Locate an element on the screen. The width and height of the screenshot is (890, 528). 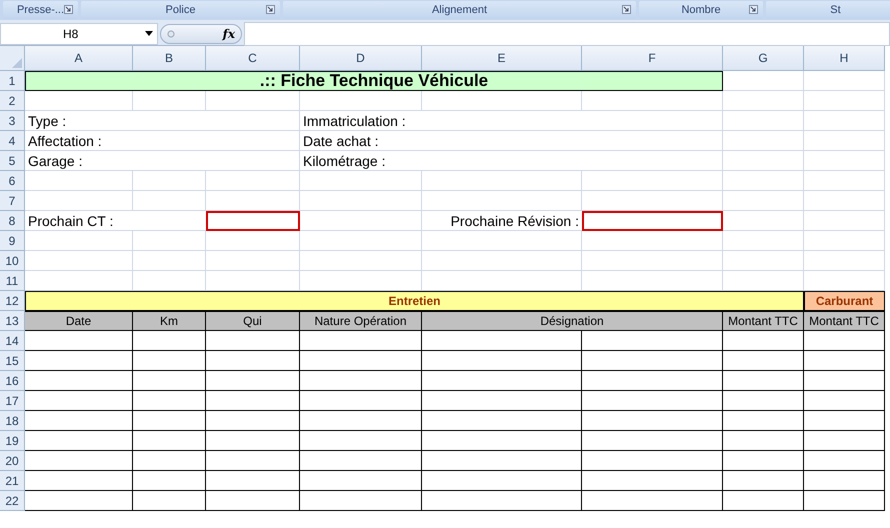
formula-button: fx is located at coordinates (201, 34).